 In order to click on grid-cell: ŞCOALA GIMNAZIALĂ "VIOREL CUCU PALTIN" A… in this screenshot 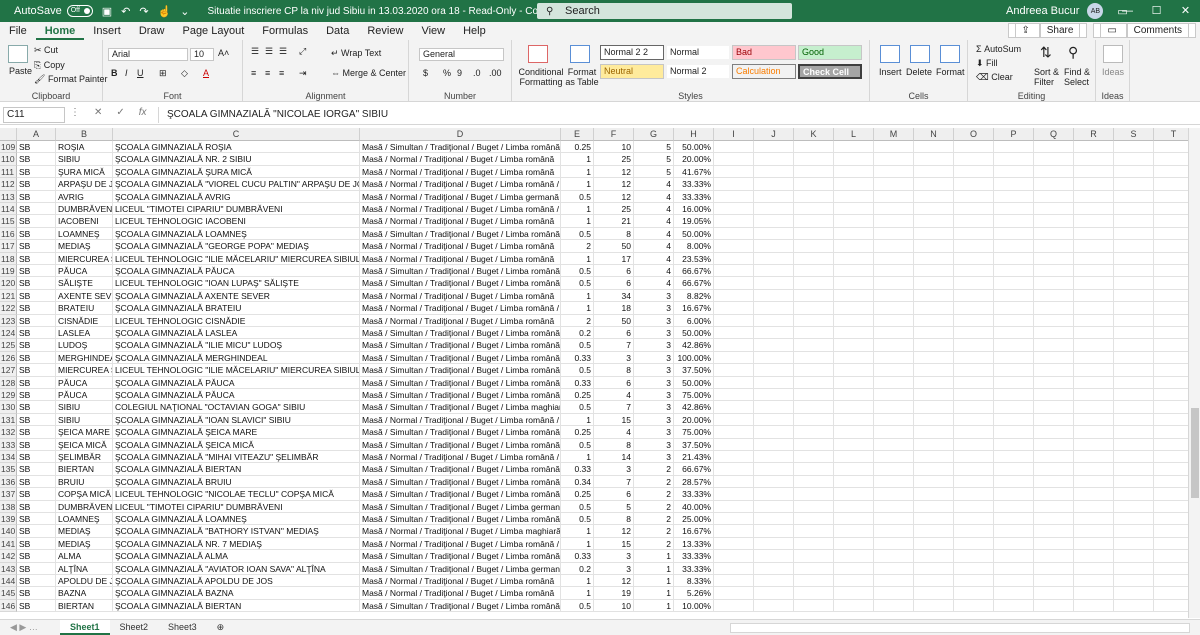, I will do `click(236, 184)`.